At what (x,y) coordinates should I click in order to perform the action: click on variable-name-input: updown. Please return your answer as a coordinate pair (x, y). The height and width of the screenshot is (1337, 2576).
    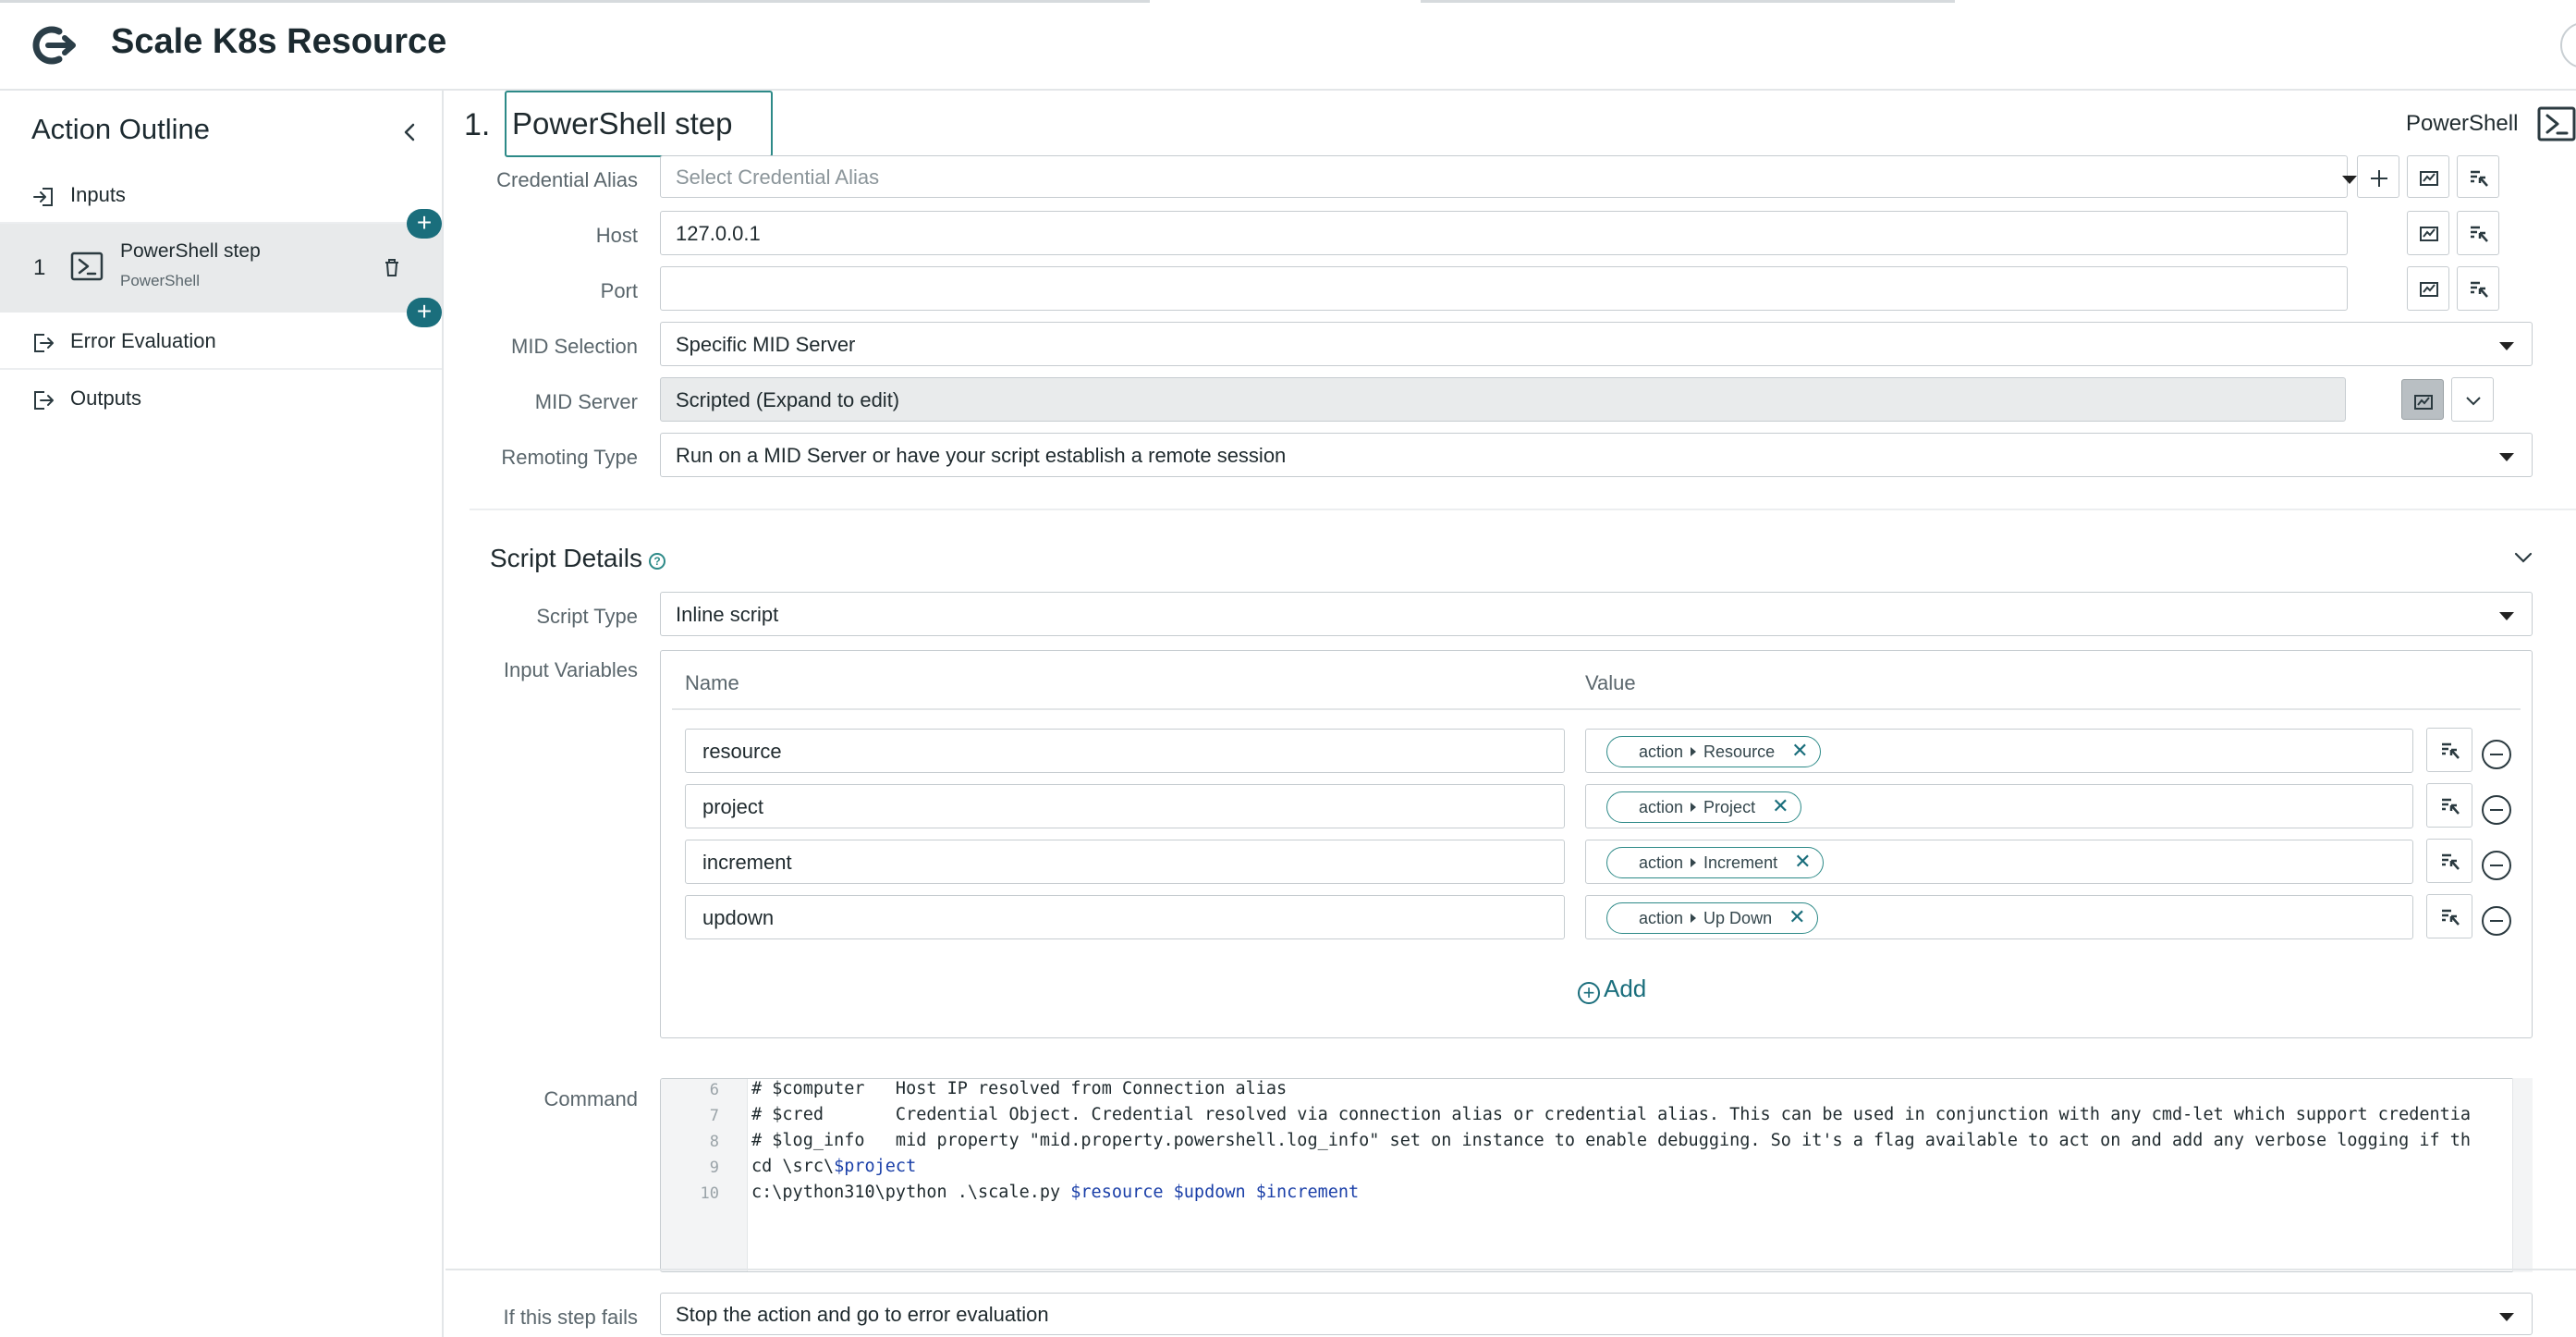
    Looking at the image, I should click on (1125, 917).